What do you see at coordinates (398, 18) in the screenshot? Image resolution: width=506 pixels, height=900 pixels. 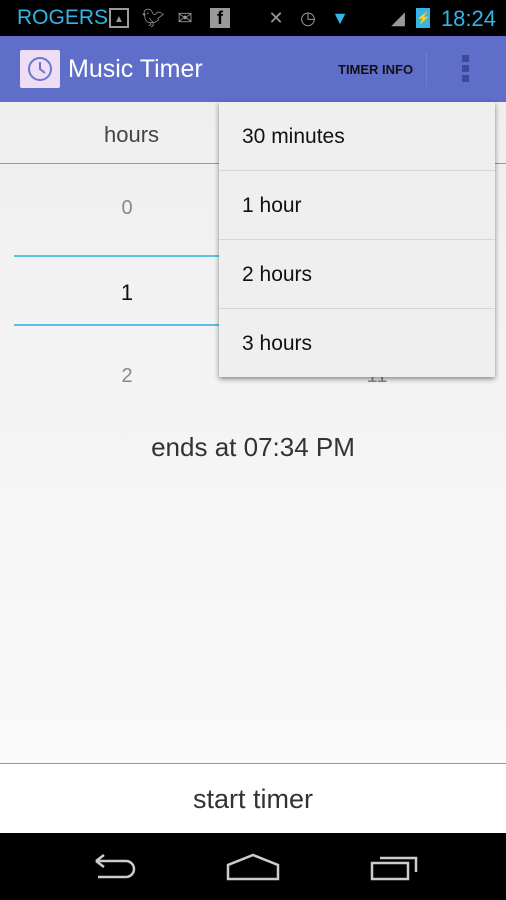 I see `signal-icon: ◢` at bounding box center [398, 18].